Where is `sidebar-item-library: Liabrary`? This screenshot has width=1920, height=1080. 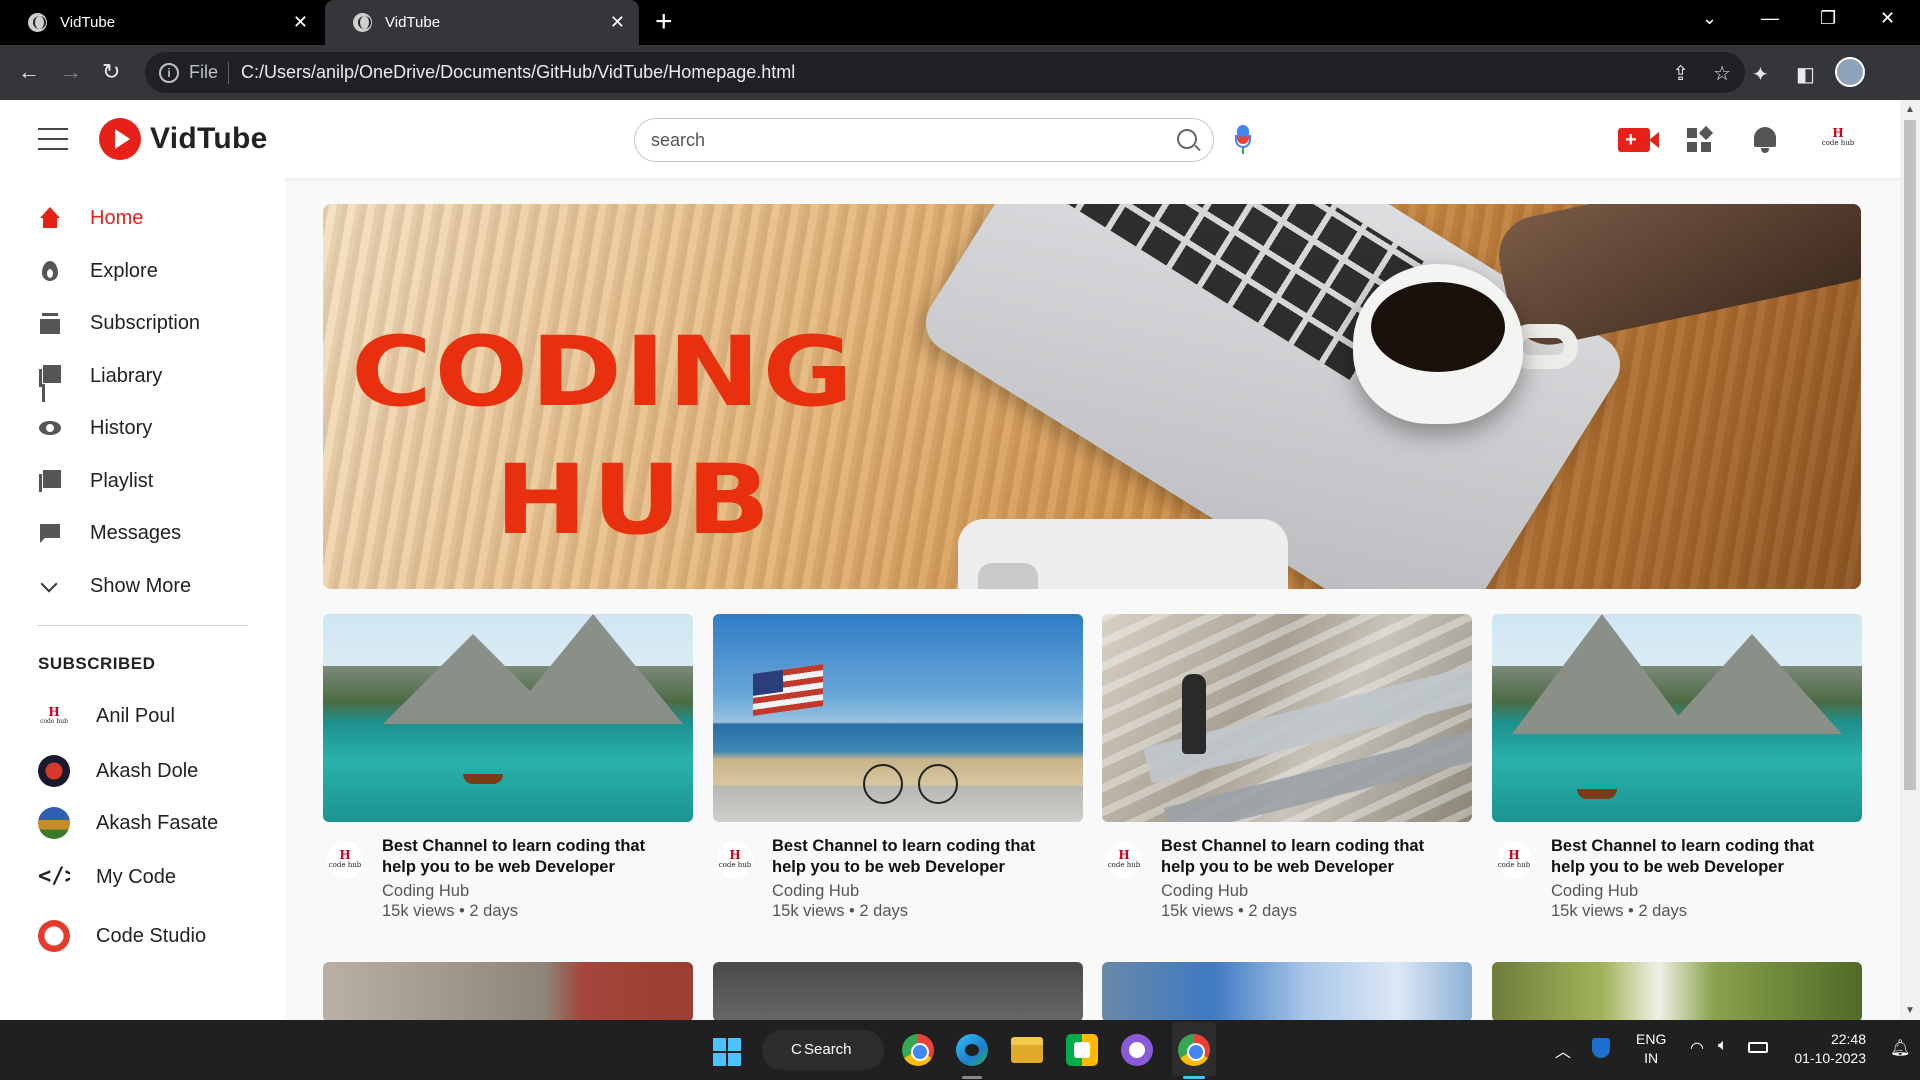
sidebar-item-library: Liabrary is located at coordinates (100, 376).